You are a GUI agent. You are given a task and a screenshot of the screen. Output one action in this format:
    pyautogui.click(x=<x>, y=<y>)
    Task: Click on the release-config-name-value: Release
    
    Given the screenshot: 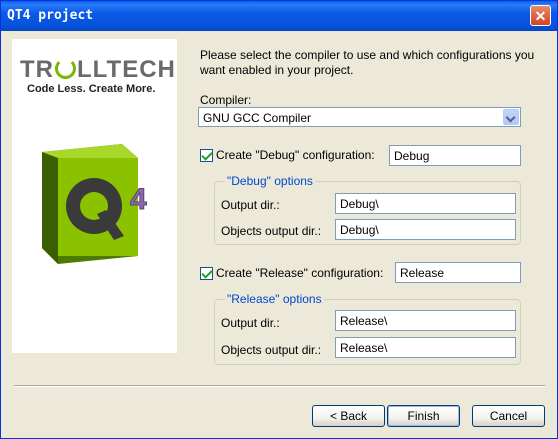 What is the action you would take?
    pyautogui.click(x=422, y=273)
    